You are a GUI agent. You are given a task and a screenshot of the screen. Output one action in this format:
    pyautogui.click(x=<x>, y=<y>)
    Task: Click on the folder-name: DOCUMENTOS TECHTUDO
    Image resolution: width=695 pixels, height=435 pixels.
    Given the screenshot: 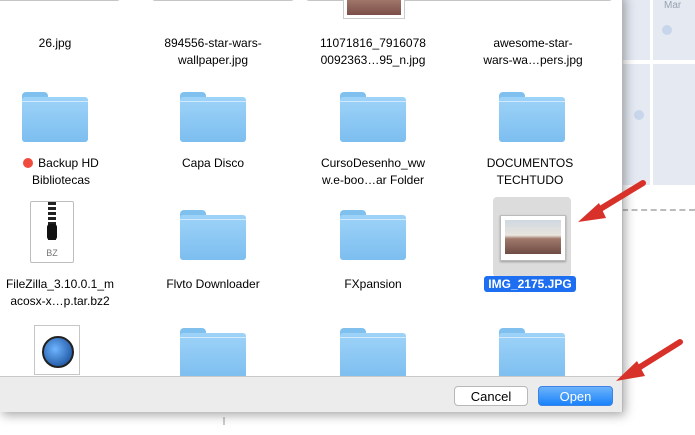 What is the action you would take?
    pyautogui.click(x=530, y=171)
    